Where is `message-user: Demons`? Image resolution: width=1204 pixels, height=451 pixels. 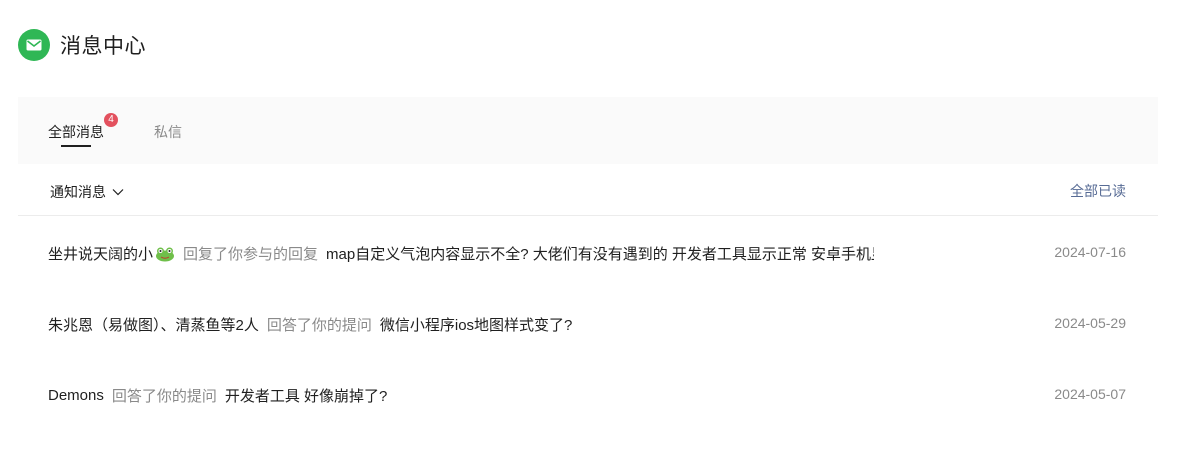 message-user: Demons is located at coordinates (76, 395).